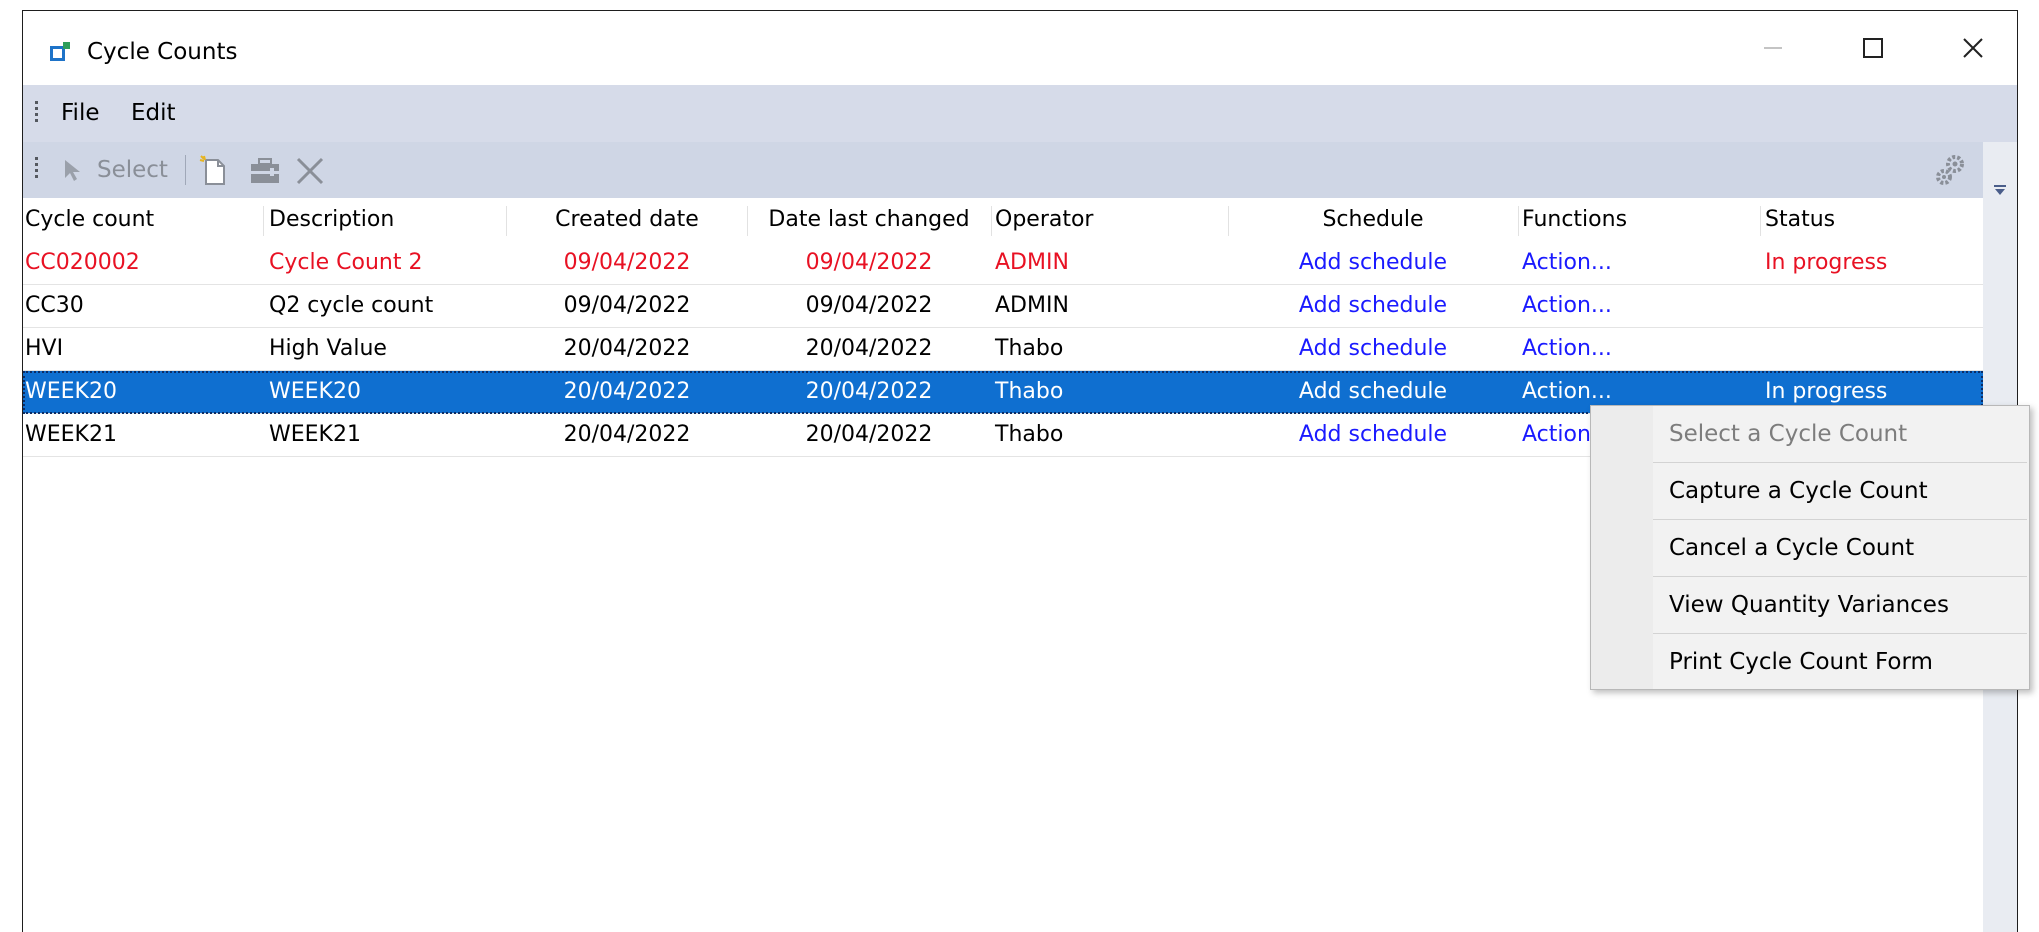 Image resolution: width=2039 pixels, height=932 pixels. I want to click on menu-item-cancel-a-cycle-count: Cancel a Cycle Count, so click(1841, 548).